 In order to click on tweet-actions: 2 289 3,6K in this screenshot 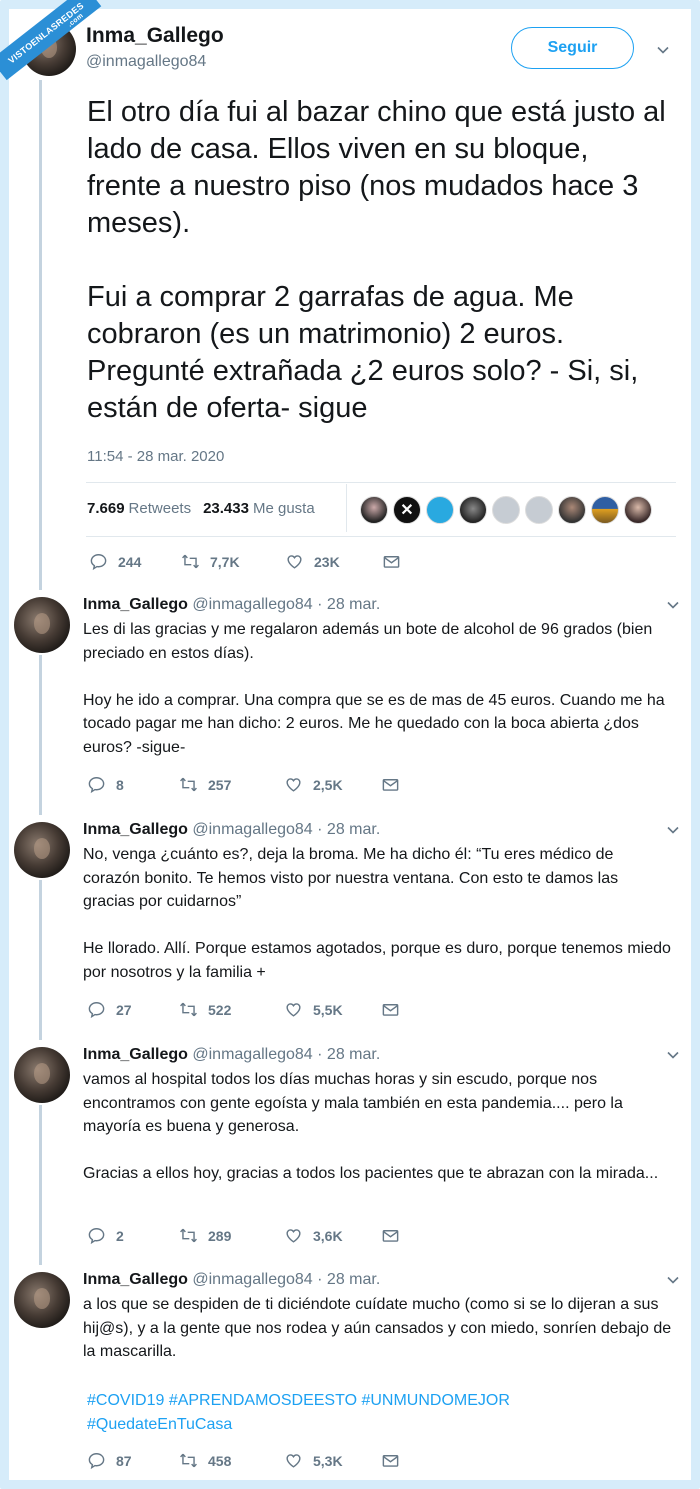, I will do `click(248, 1235)`.